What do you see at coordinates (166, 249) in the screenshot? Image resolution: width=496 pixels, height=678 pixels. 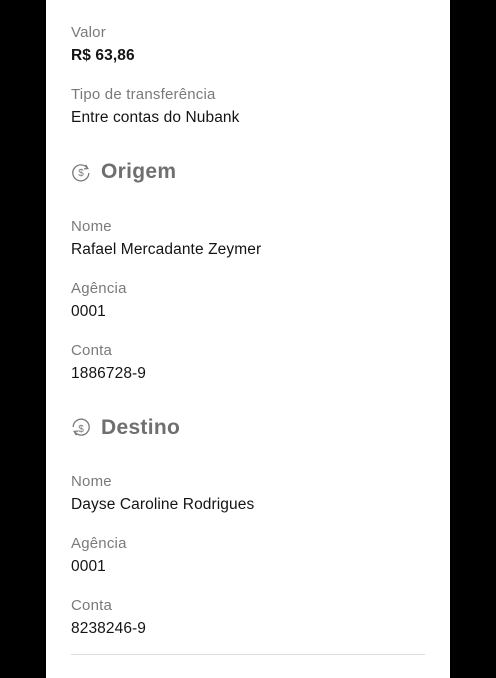 I see `origem-nome-value: Rafael Mercadante Zeymer` at bounding box center [166, 249].